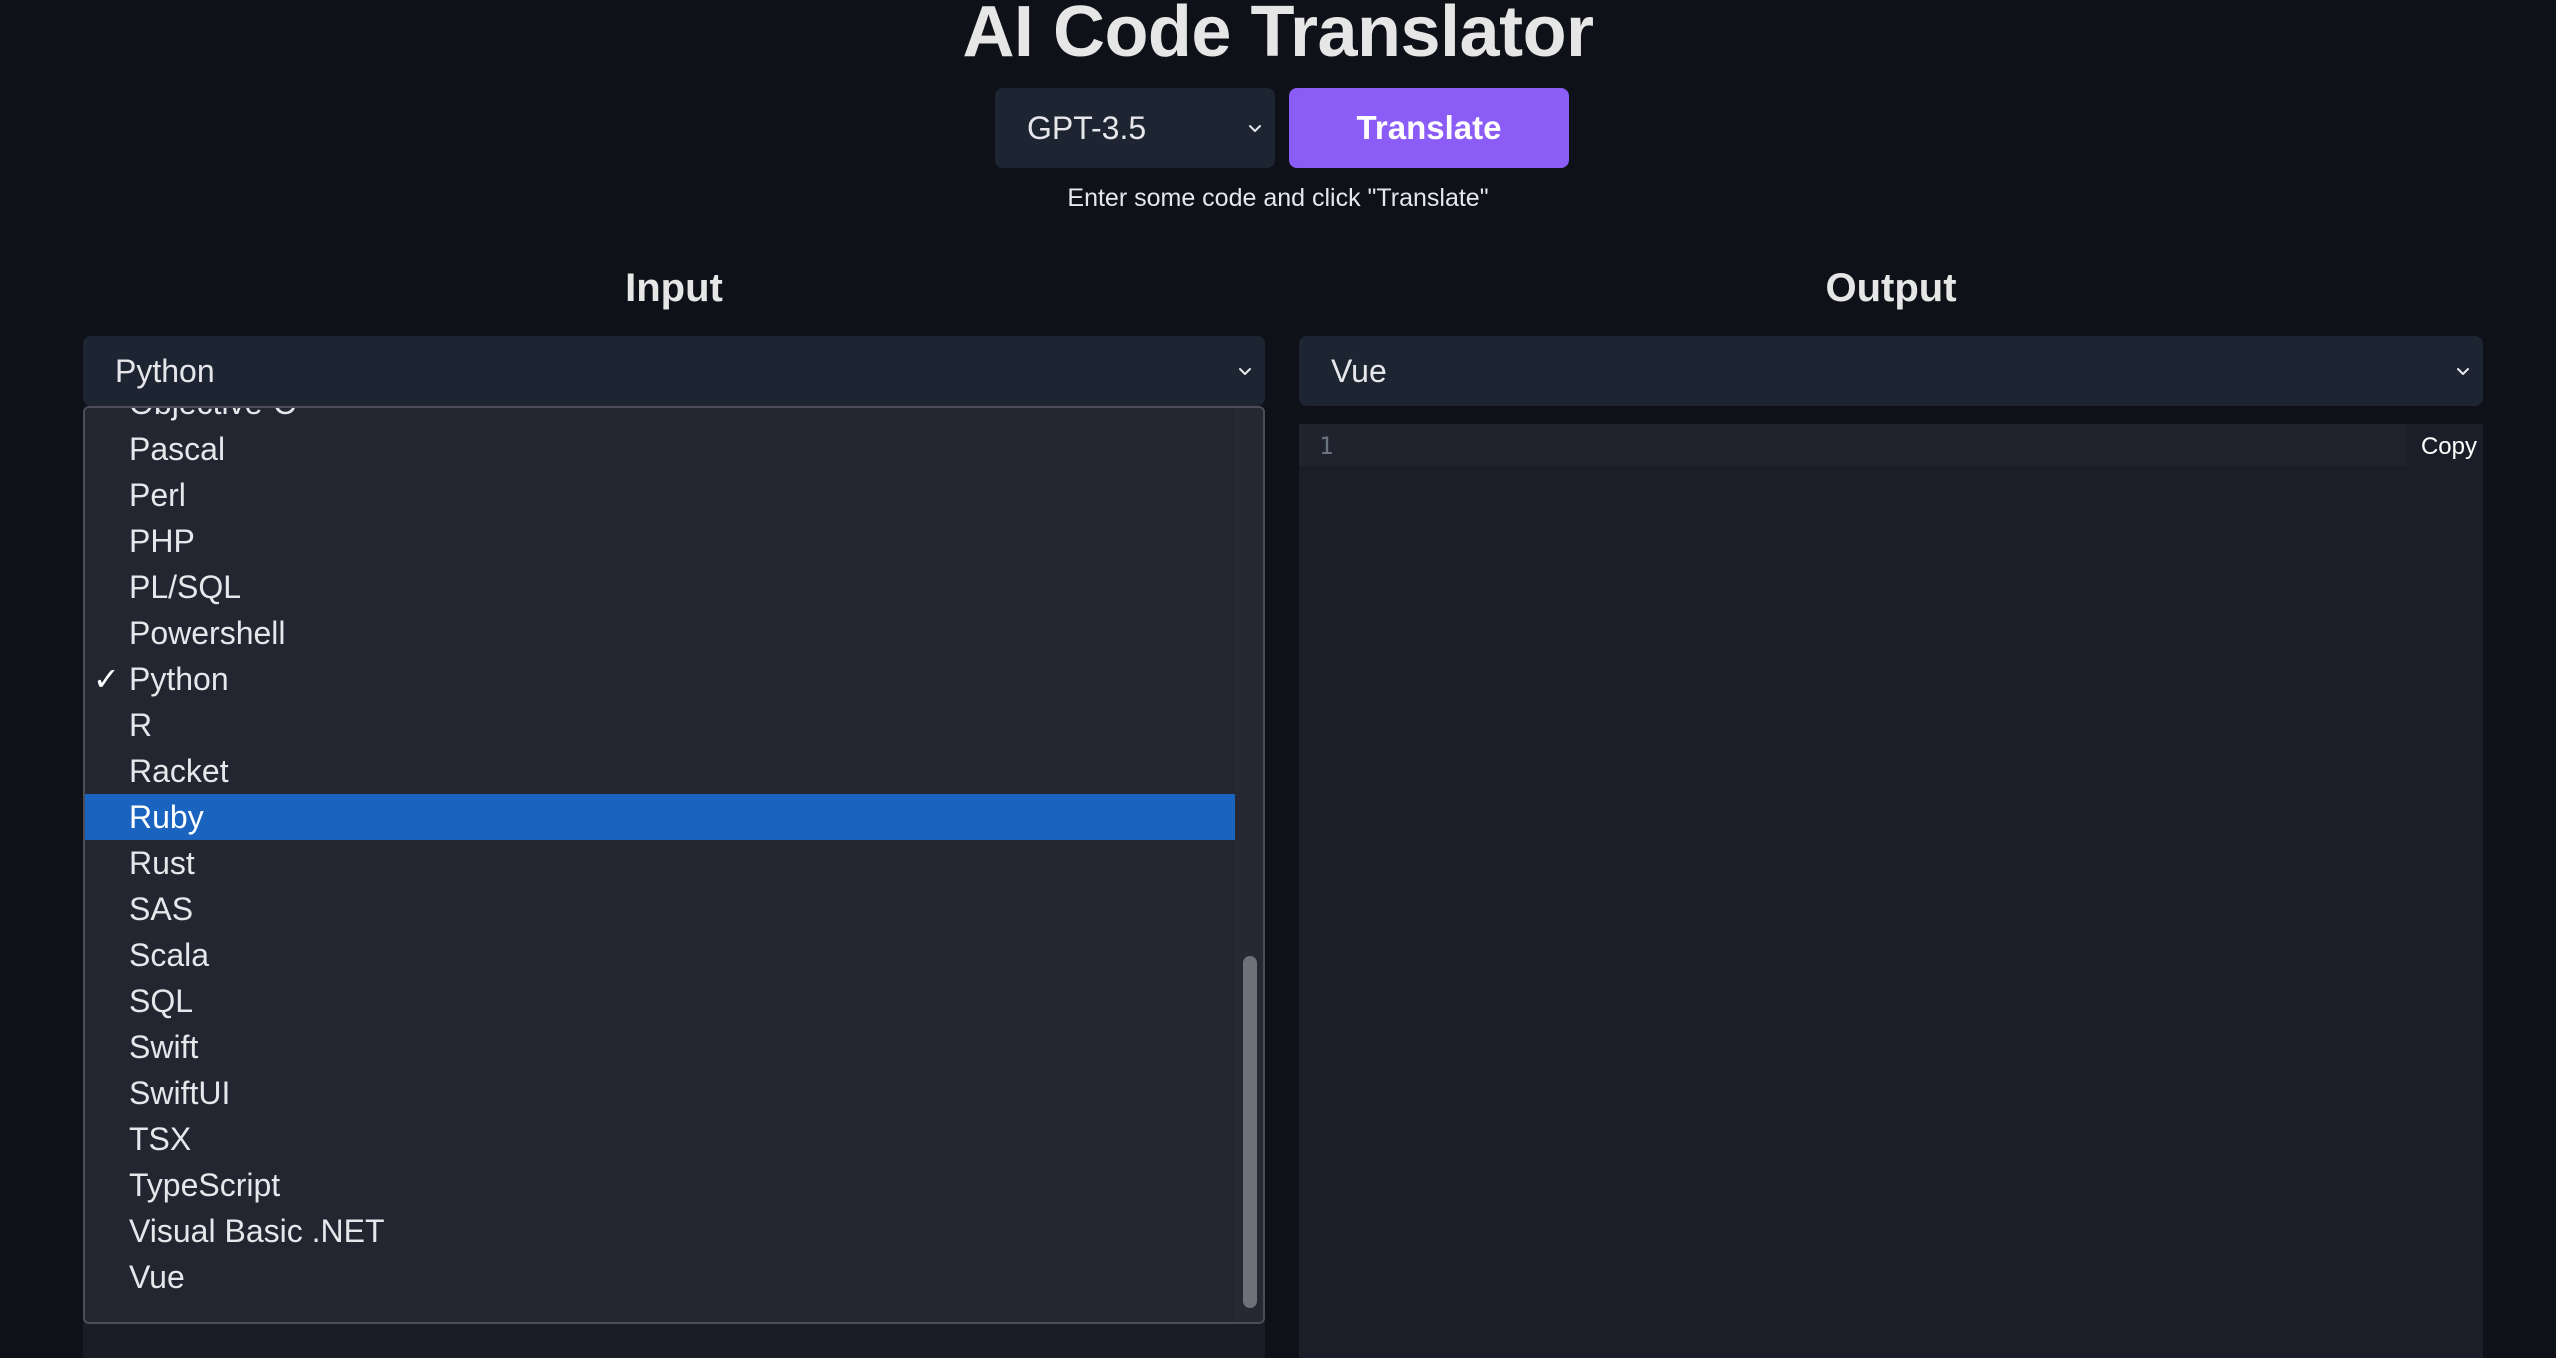 The width and height of the screenshot is (2556, 1358). What do you see at coordinates (106, 679) in the screenshot?
I see `checkmark-icon: ✓` at bounding box center [106, 679].